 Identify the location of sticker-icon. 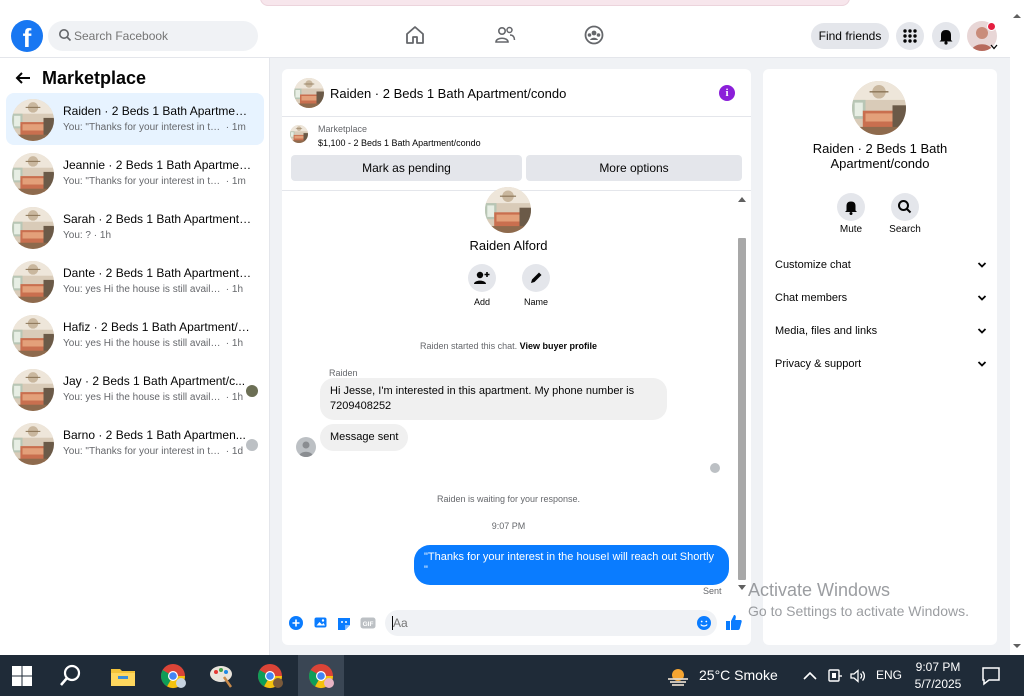
(344, 623).